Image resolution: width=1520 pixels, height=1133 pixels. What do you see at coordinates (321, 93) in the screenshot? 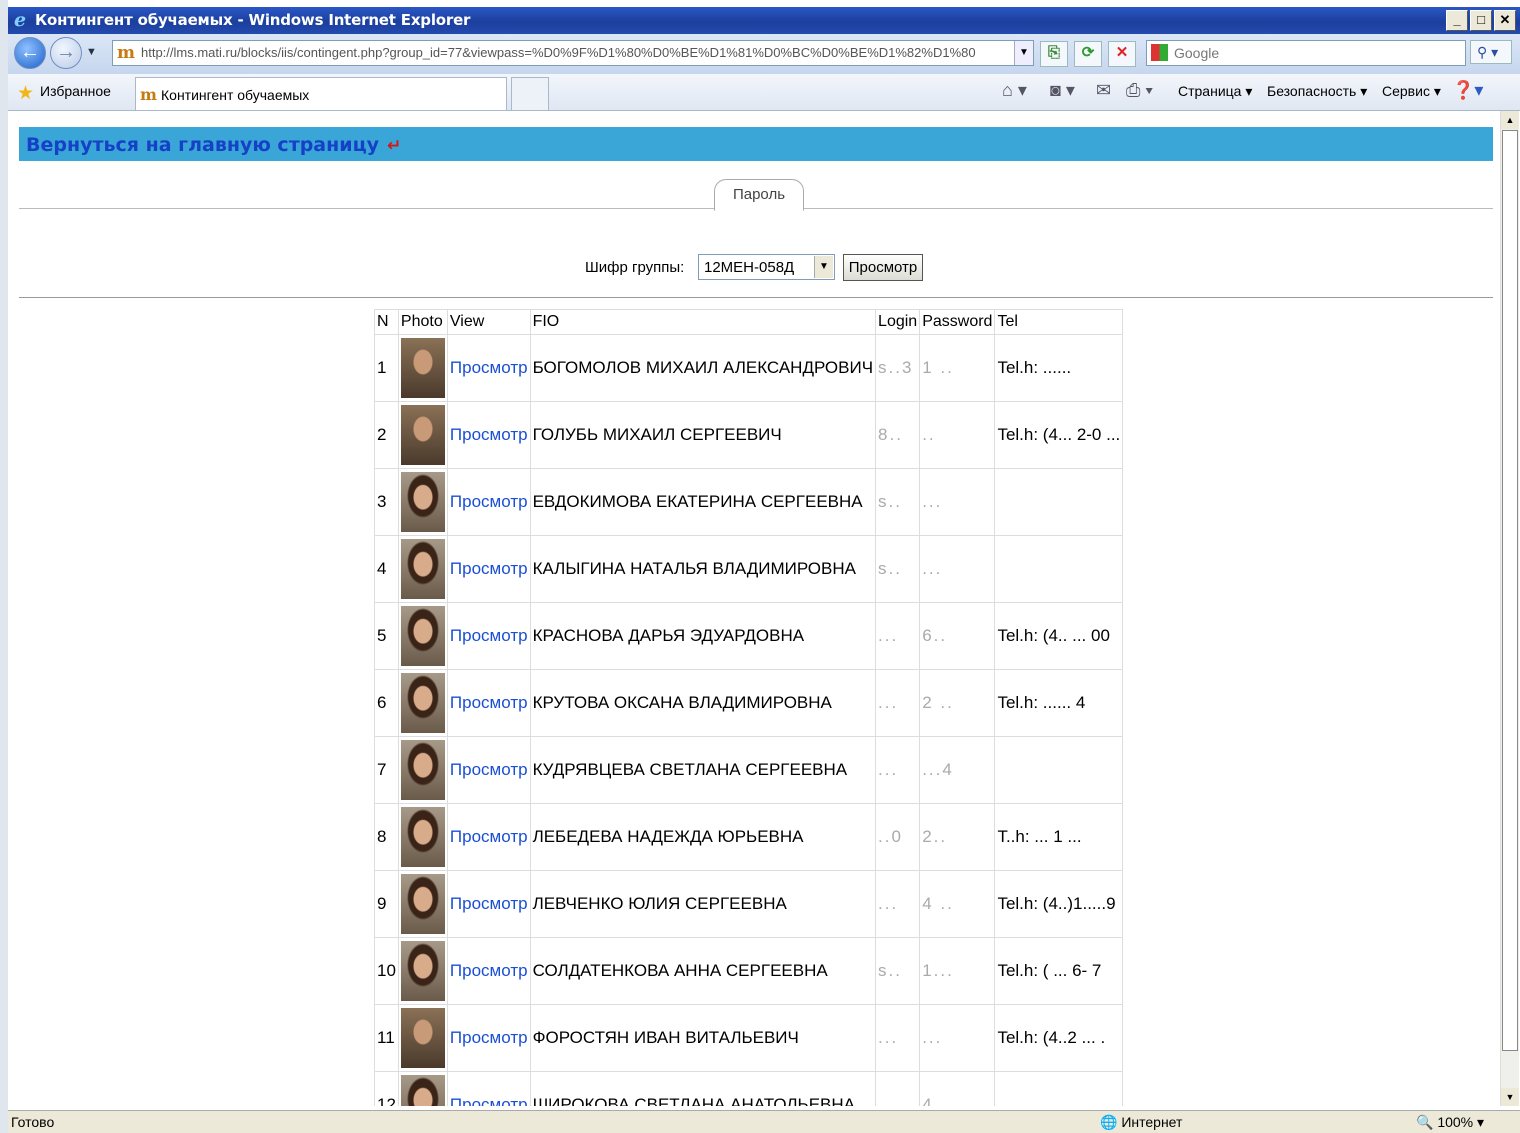
I see `tab-contingent: m Контингент обучаемых` at bounding box center [321, 93].